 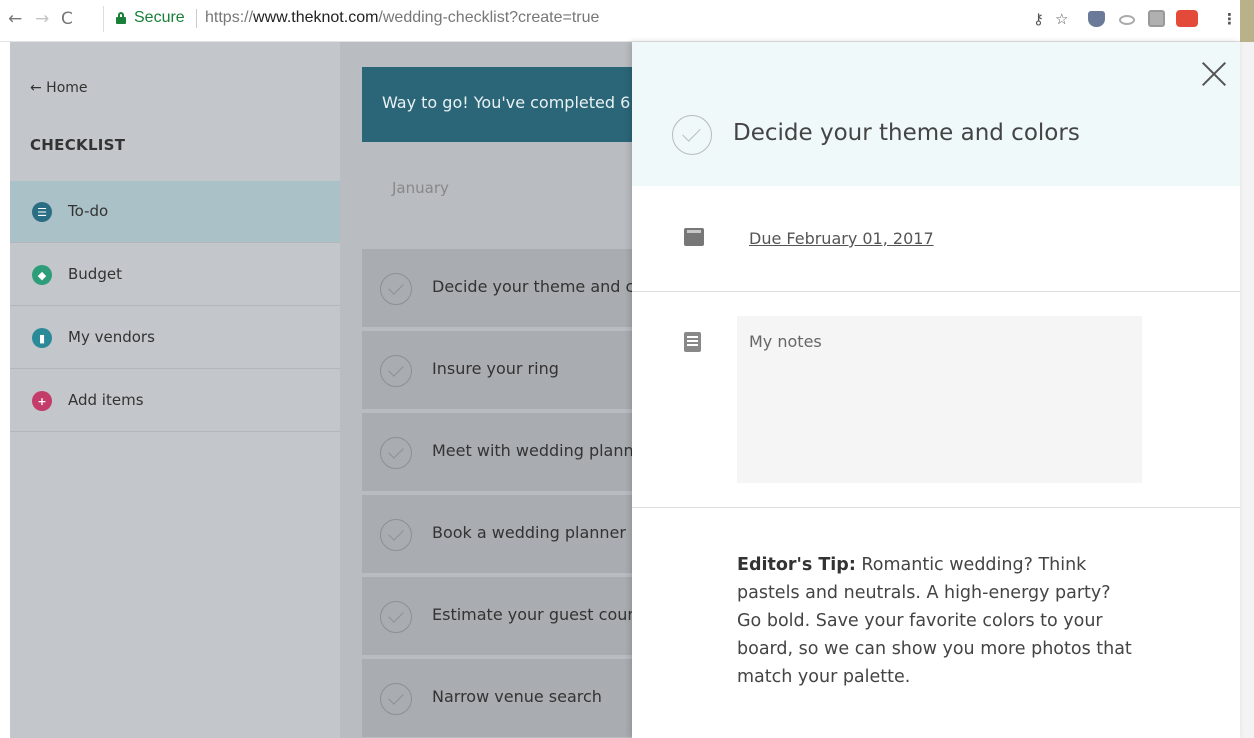 I want to click on task-row: Narrow venue search, so click(x=497, y=698).